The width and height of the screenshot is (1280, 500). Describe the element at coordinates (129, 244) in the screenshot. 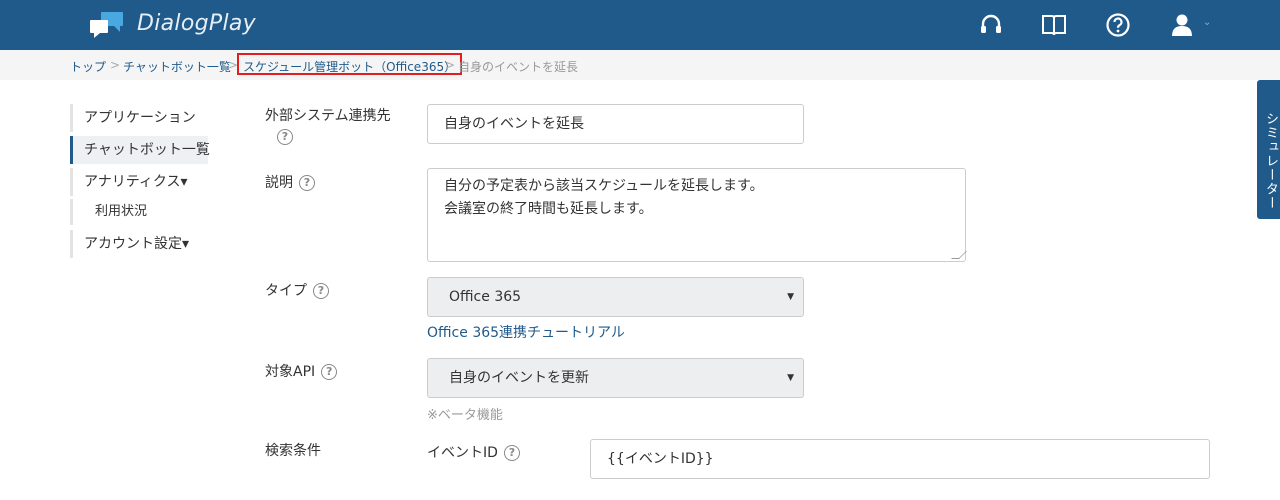

I see `sidebar-item-account-settings: アカウント設定▾` at that location.